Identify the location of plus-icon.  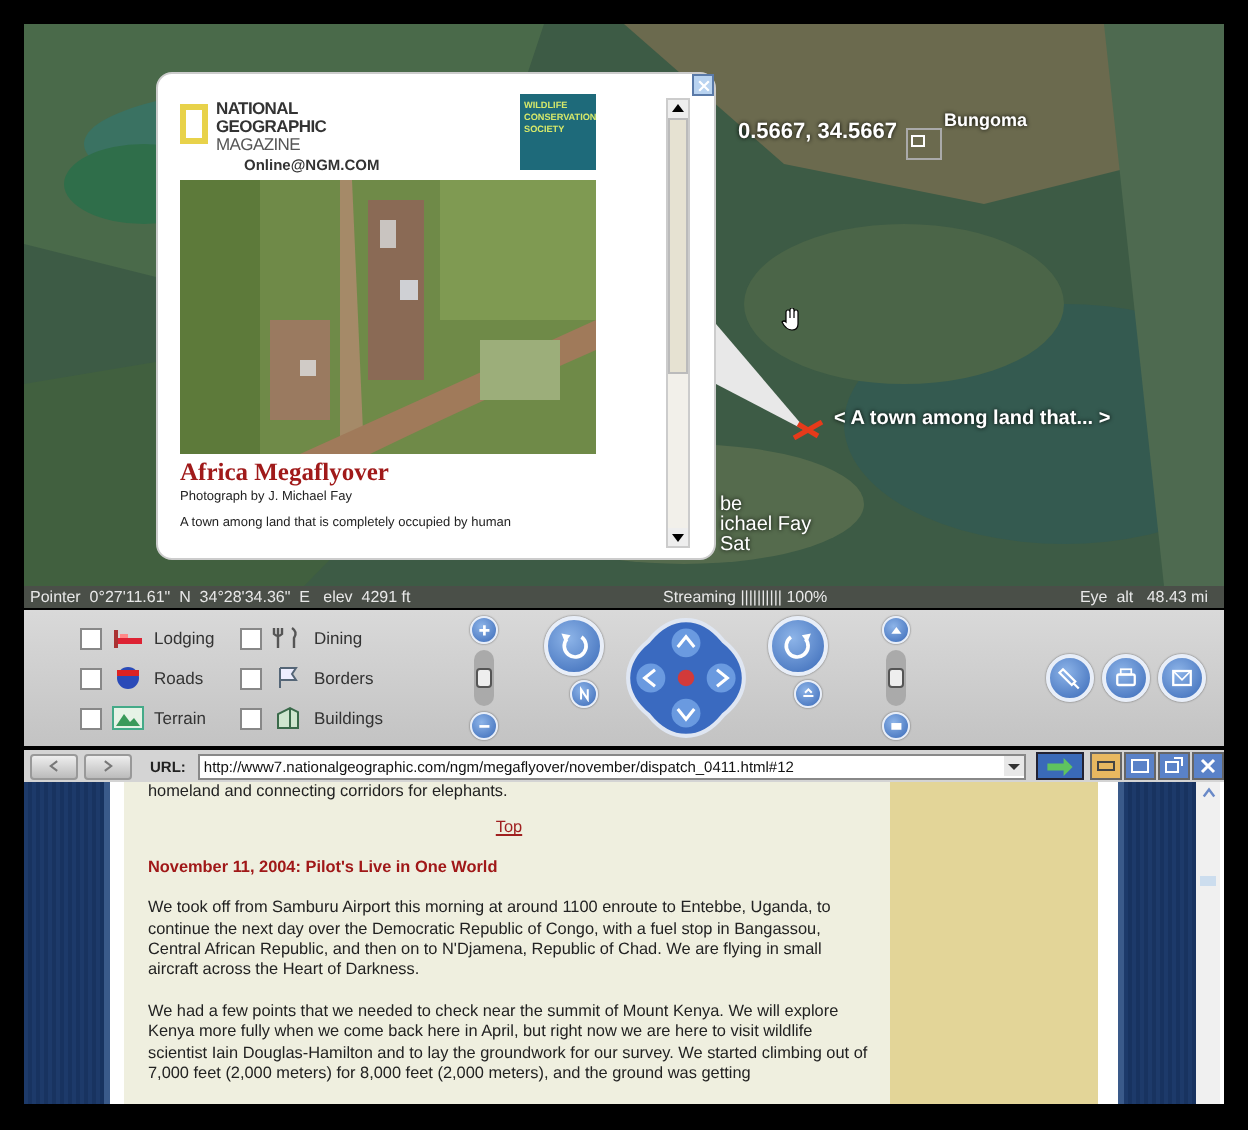
(484, 630).